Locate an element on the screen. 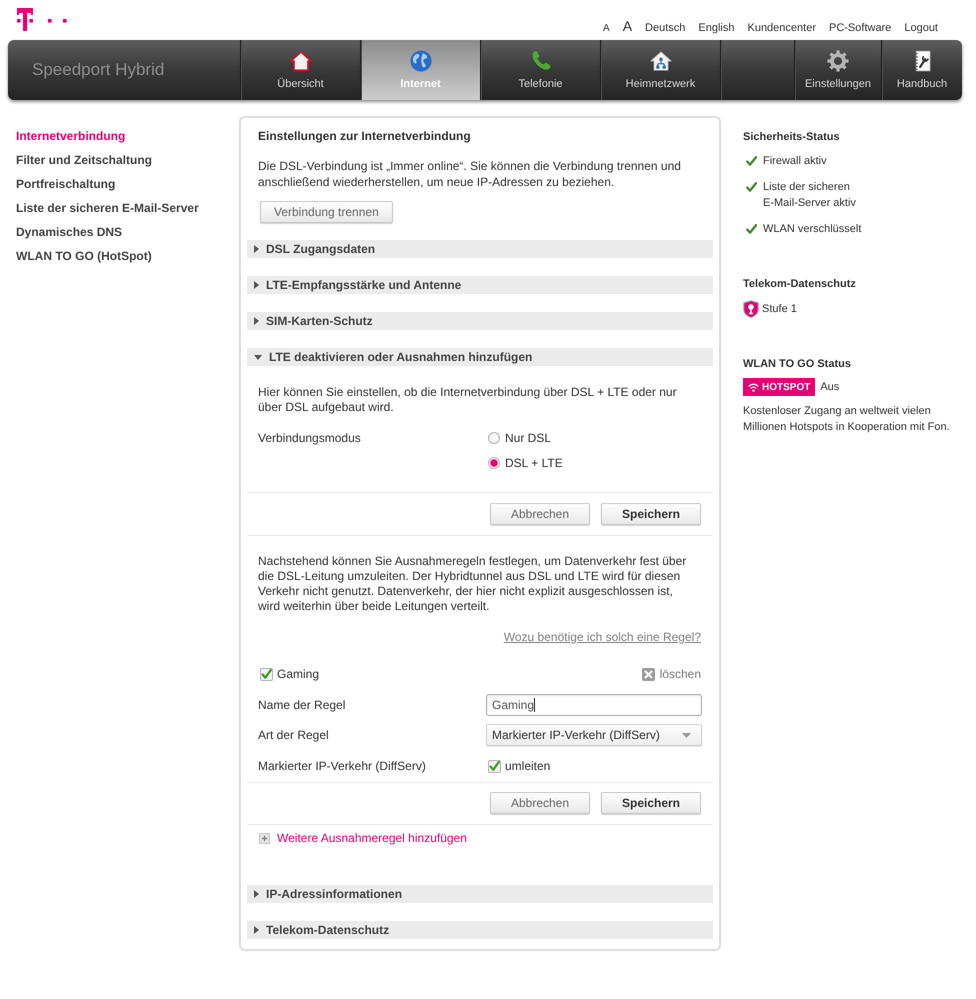 Image resolution: width=976 pixels, height=999 pixels. rule-type-select: Markierter IP-Verkehr (DiffServ) is located at coordinates (594, 735).